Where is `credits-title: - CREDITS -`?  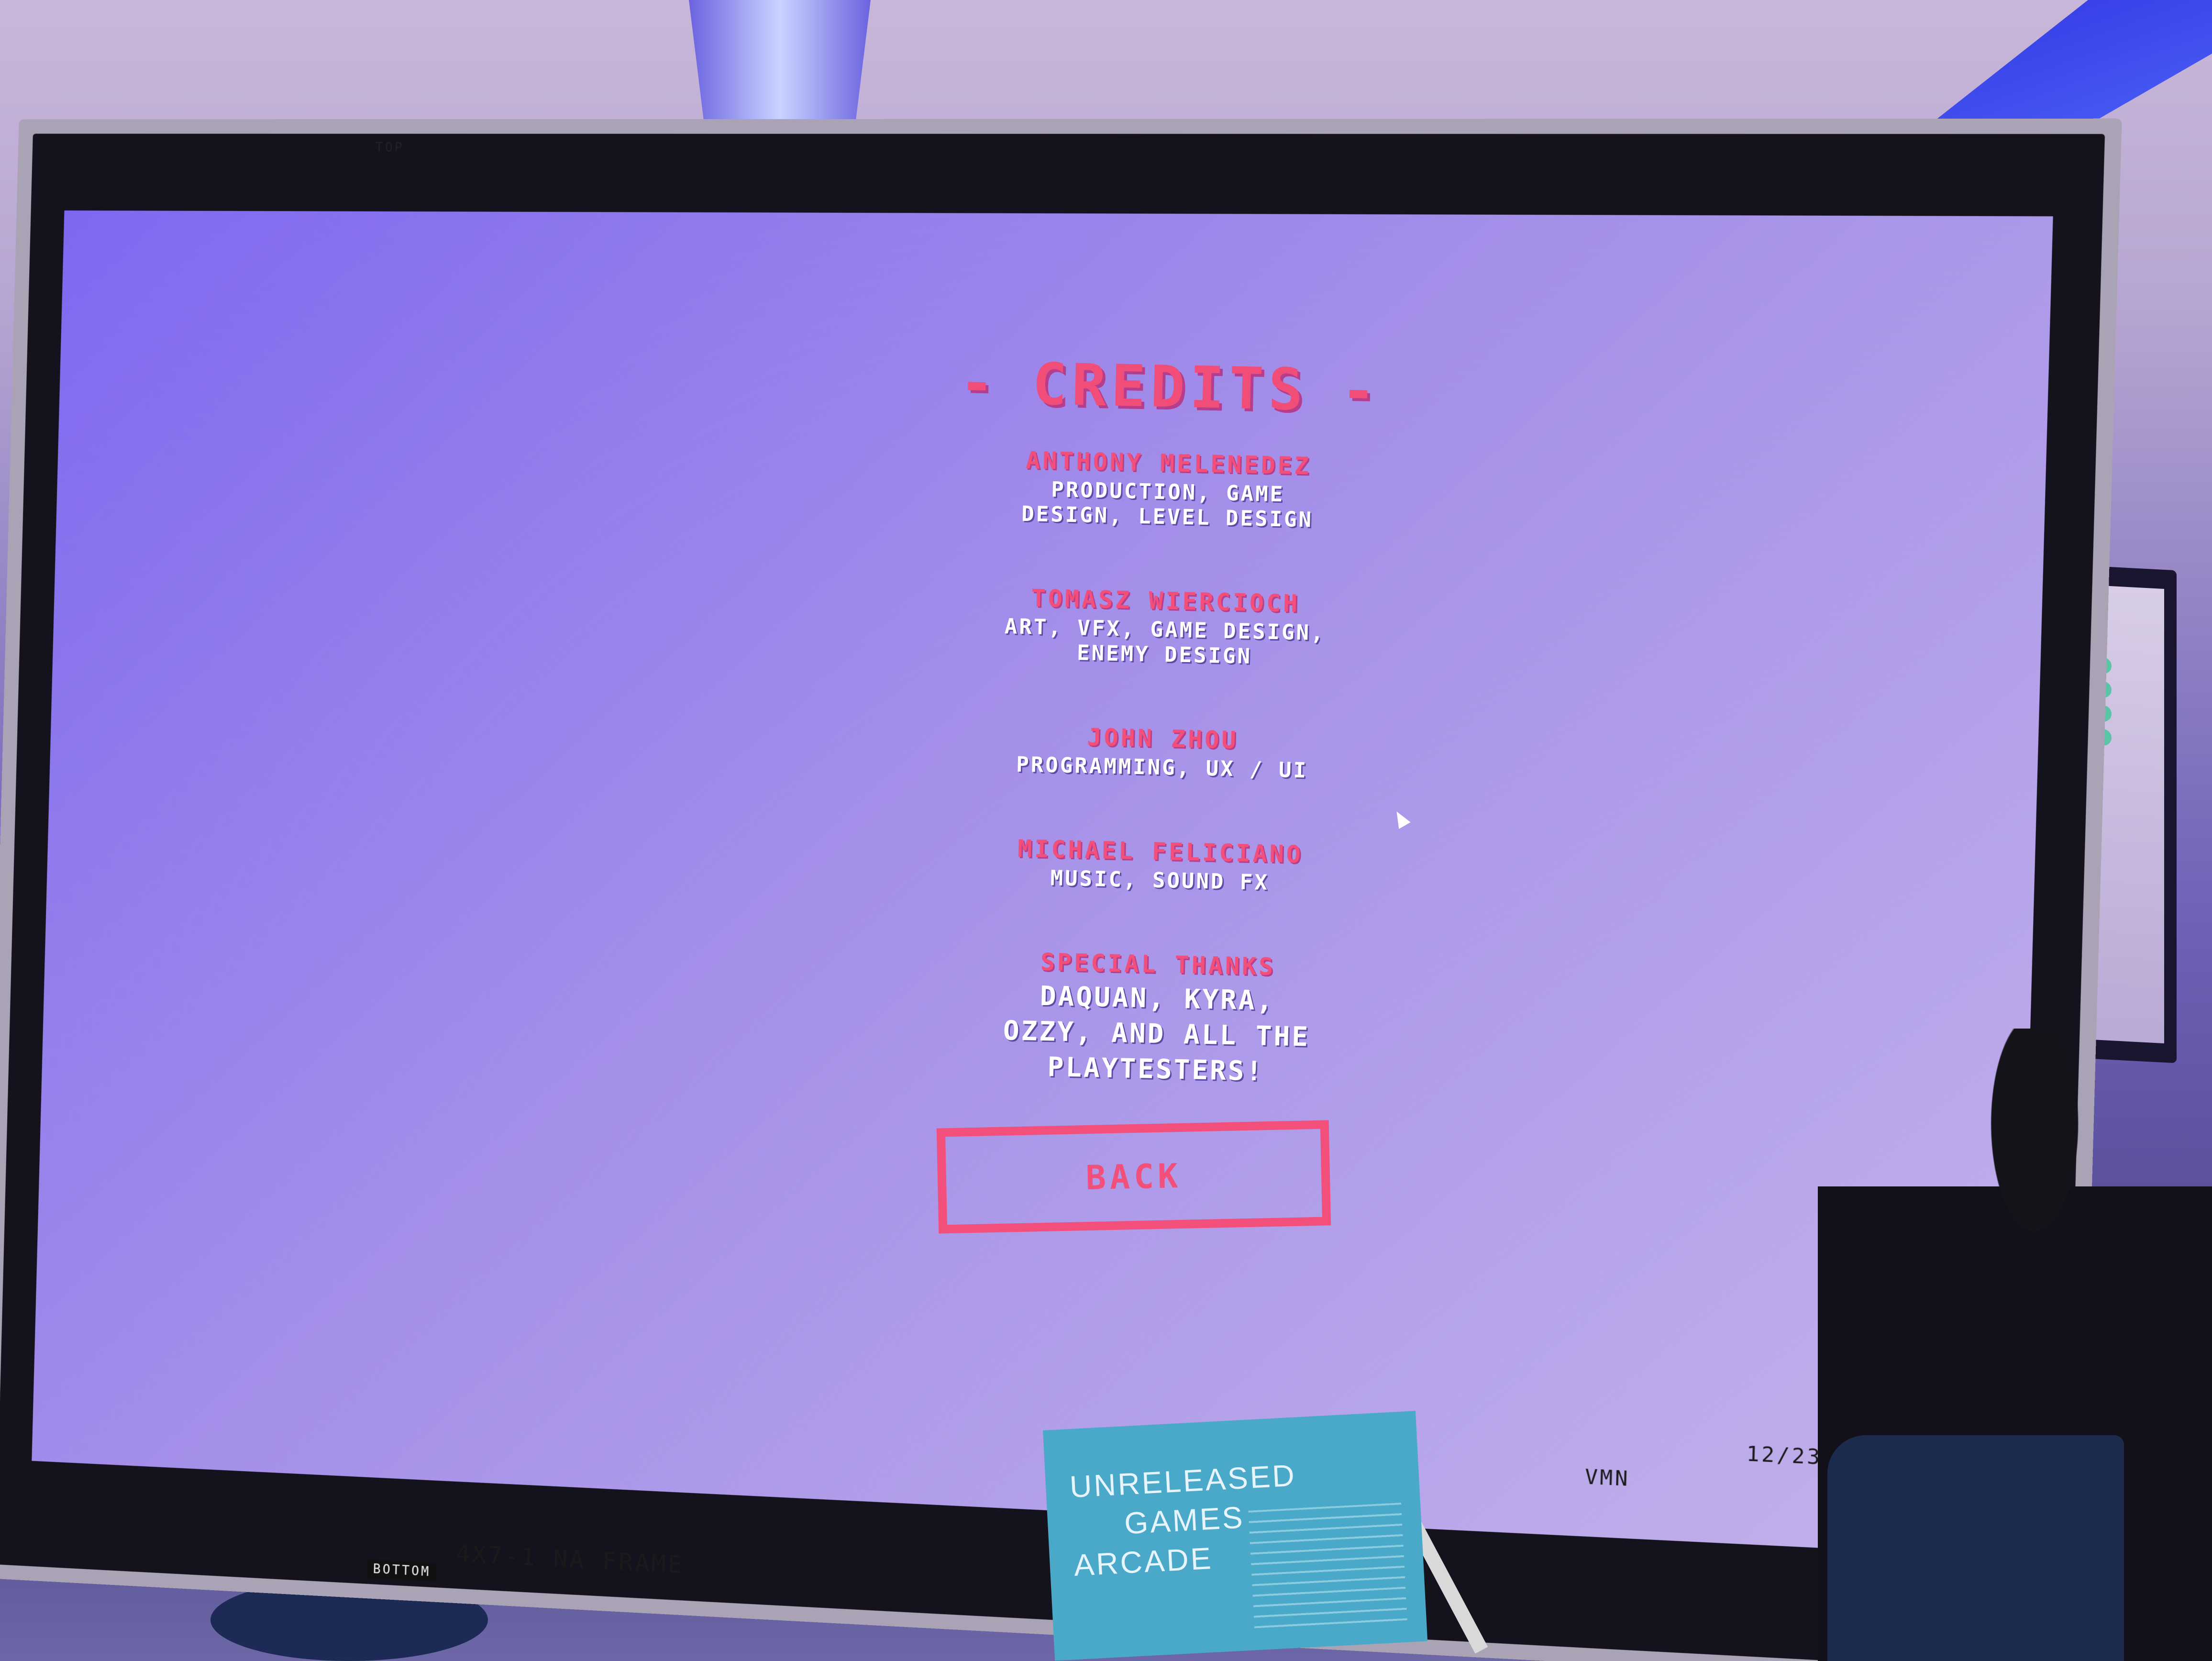 credits-title: - CREDITS - is located at coordinates (1170, 387).